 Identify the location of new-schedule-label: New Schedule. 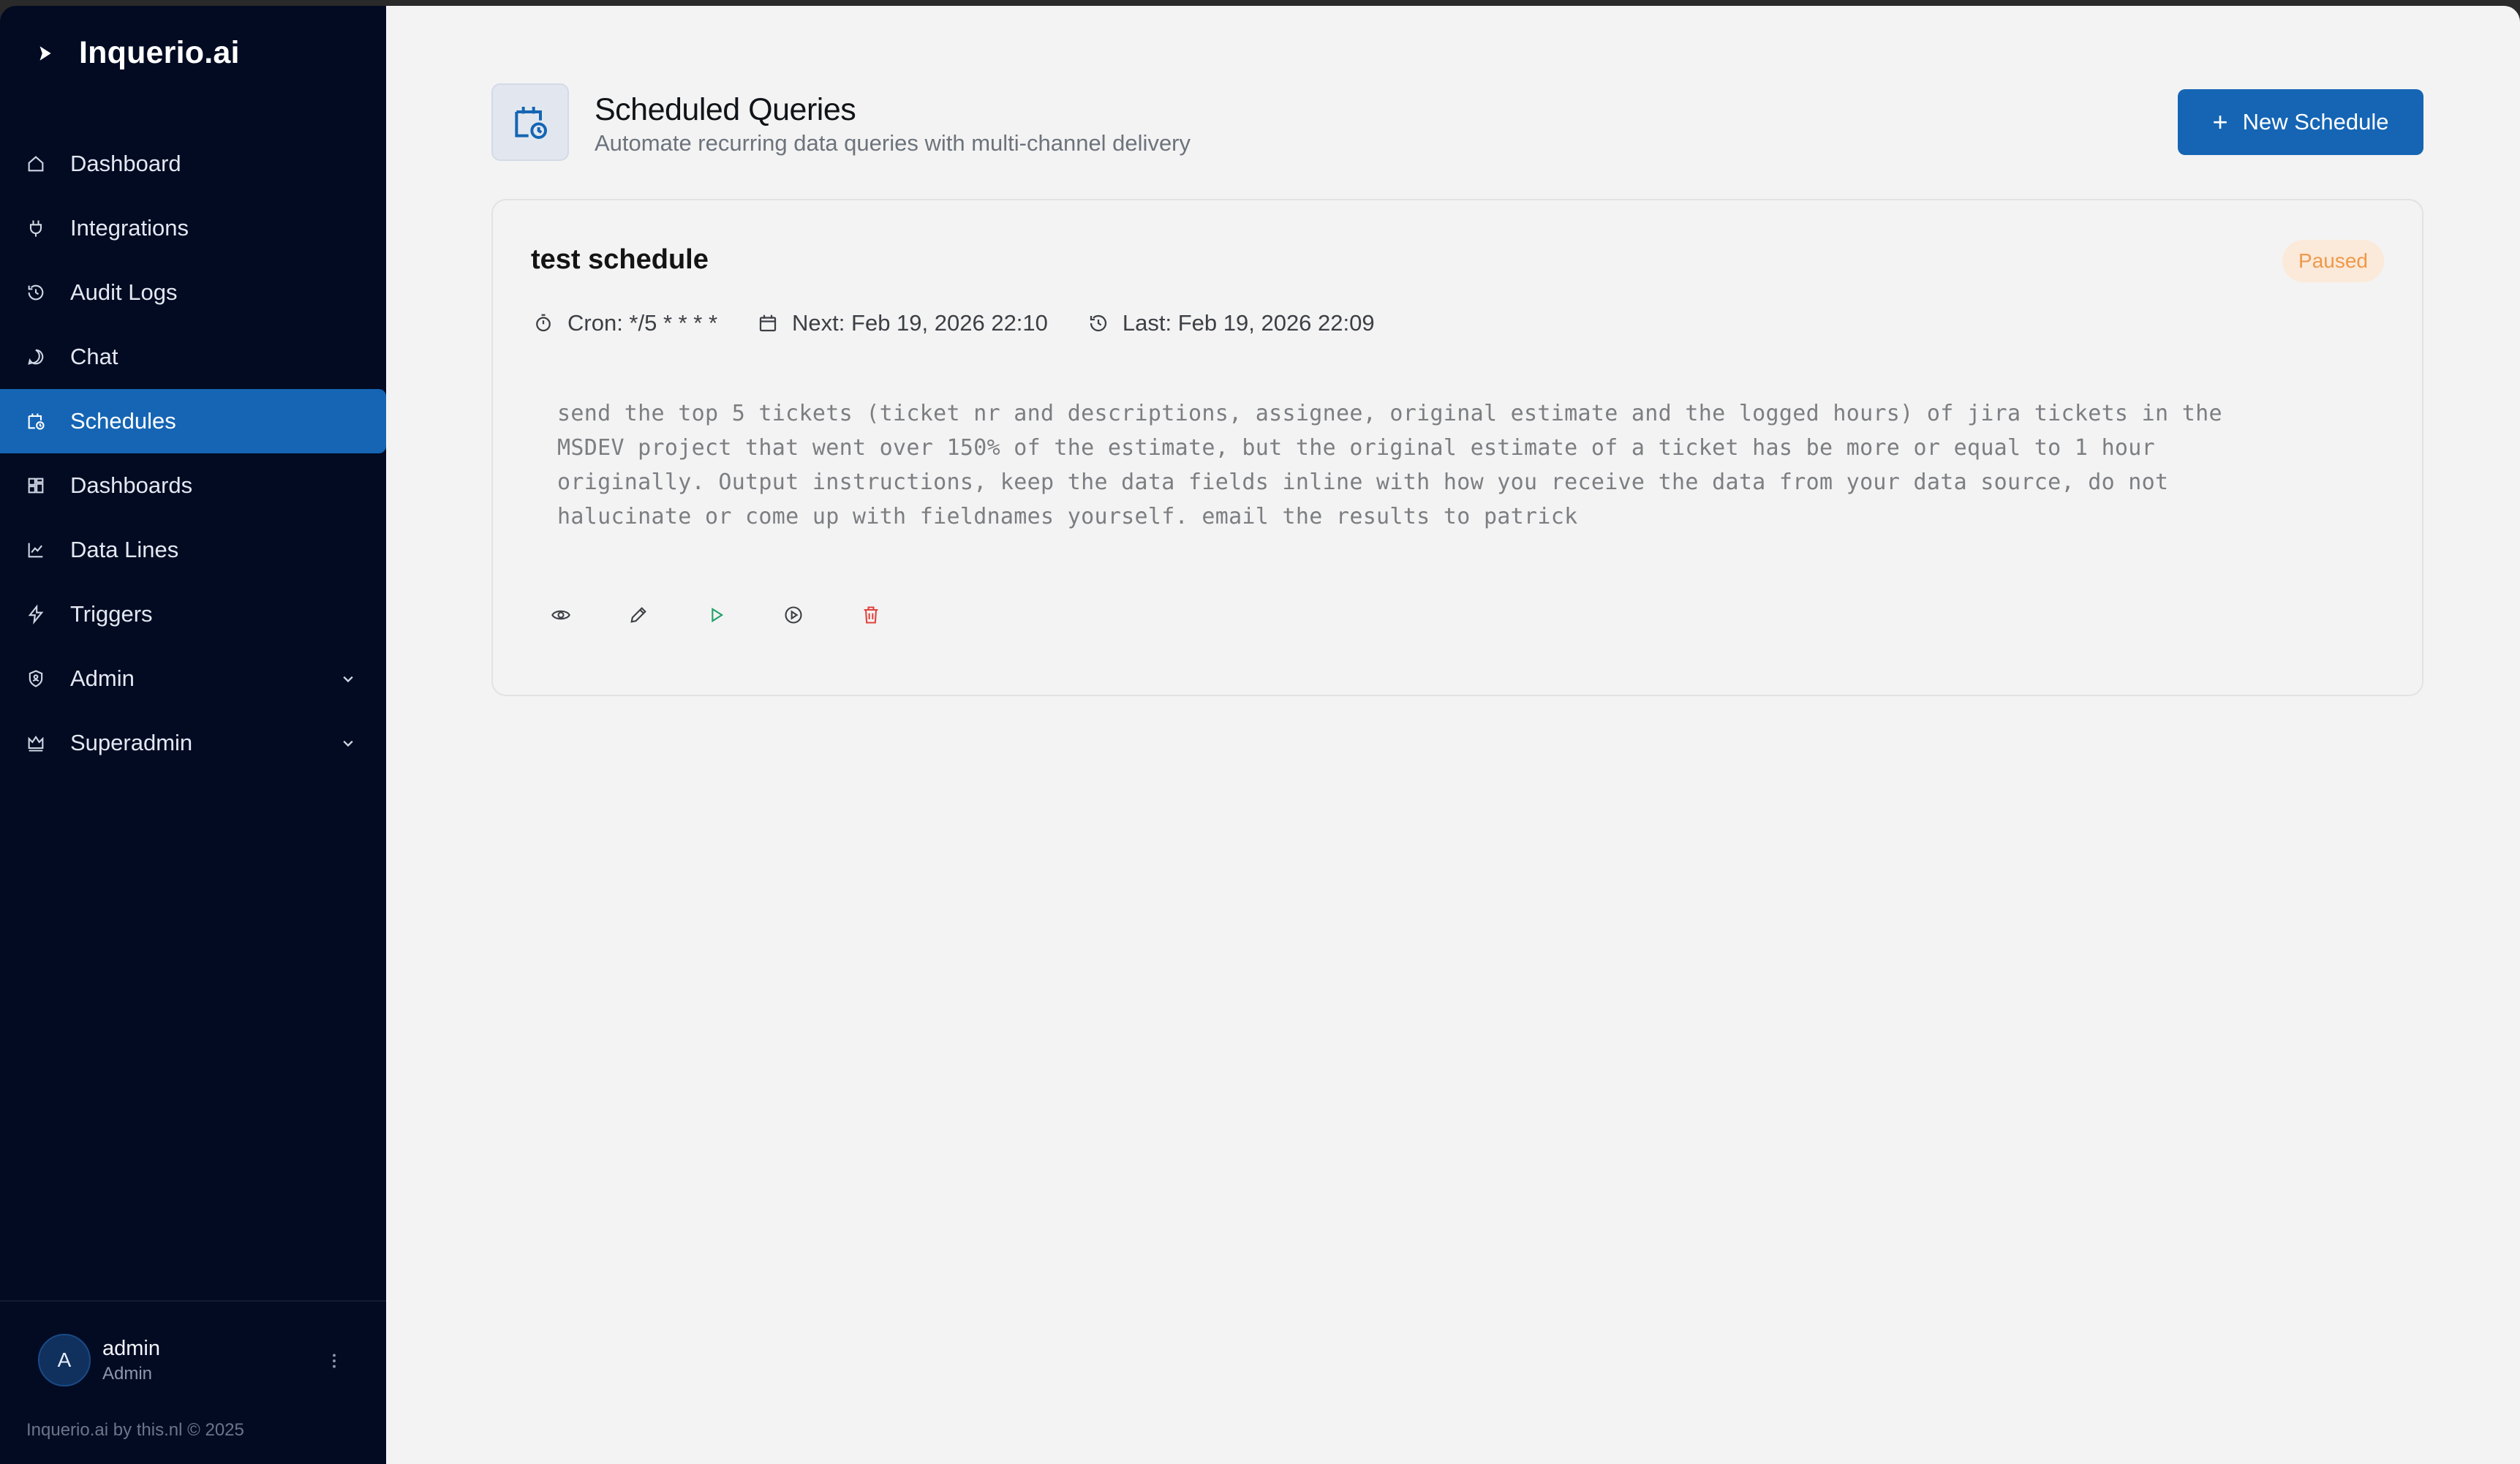
(2315, 122).